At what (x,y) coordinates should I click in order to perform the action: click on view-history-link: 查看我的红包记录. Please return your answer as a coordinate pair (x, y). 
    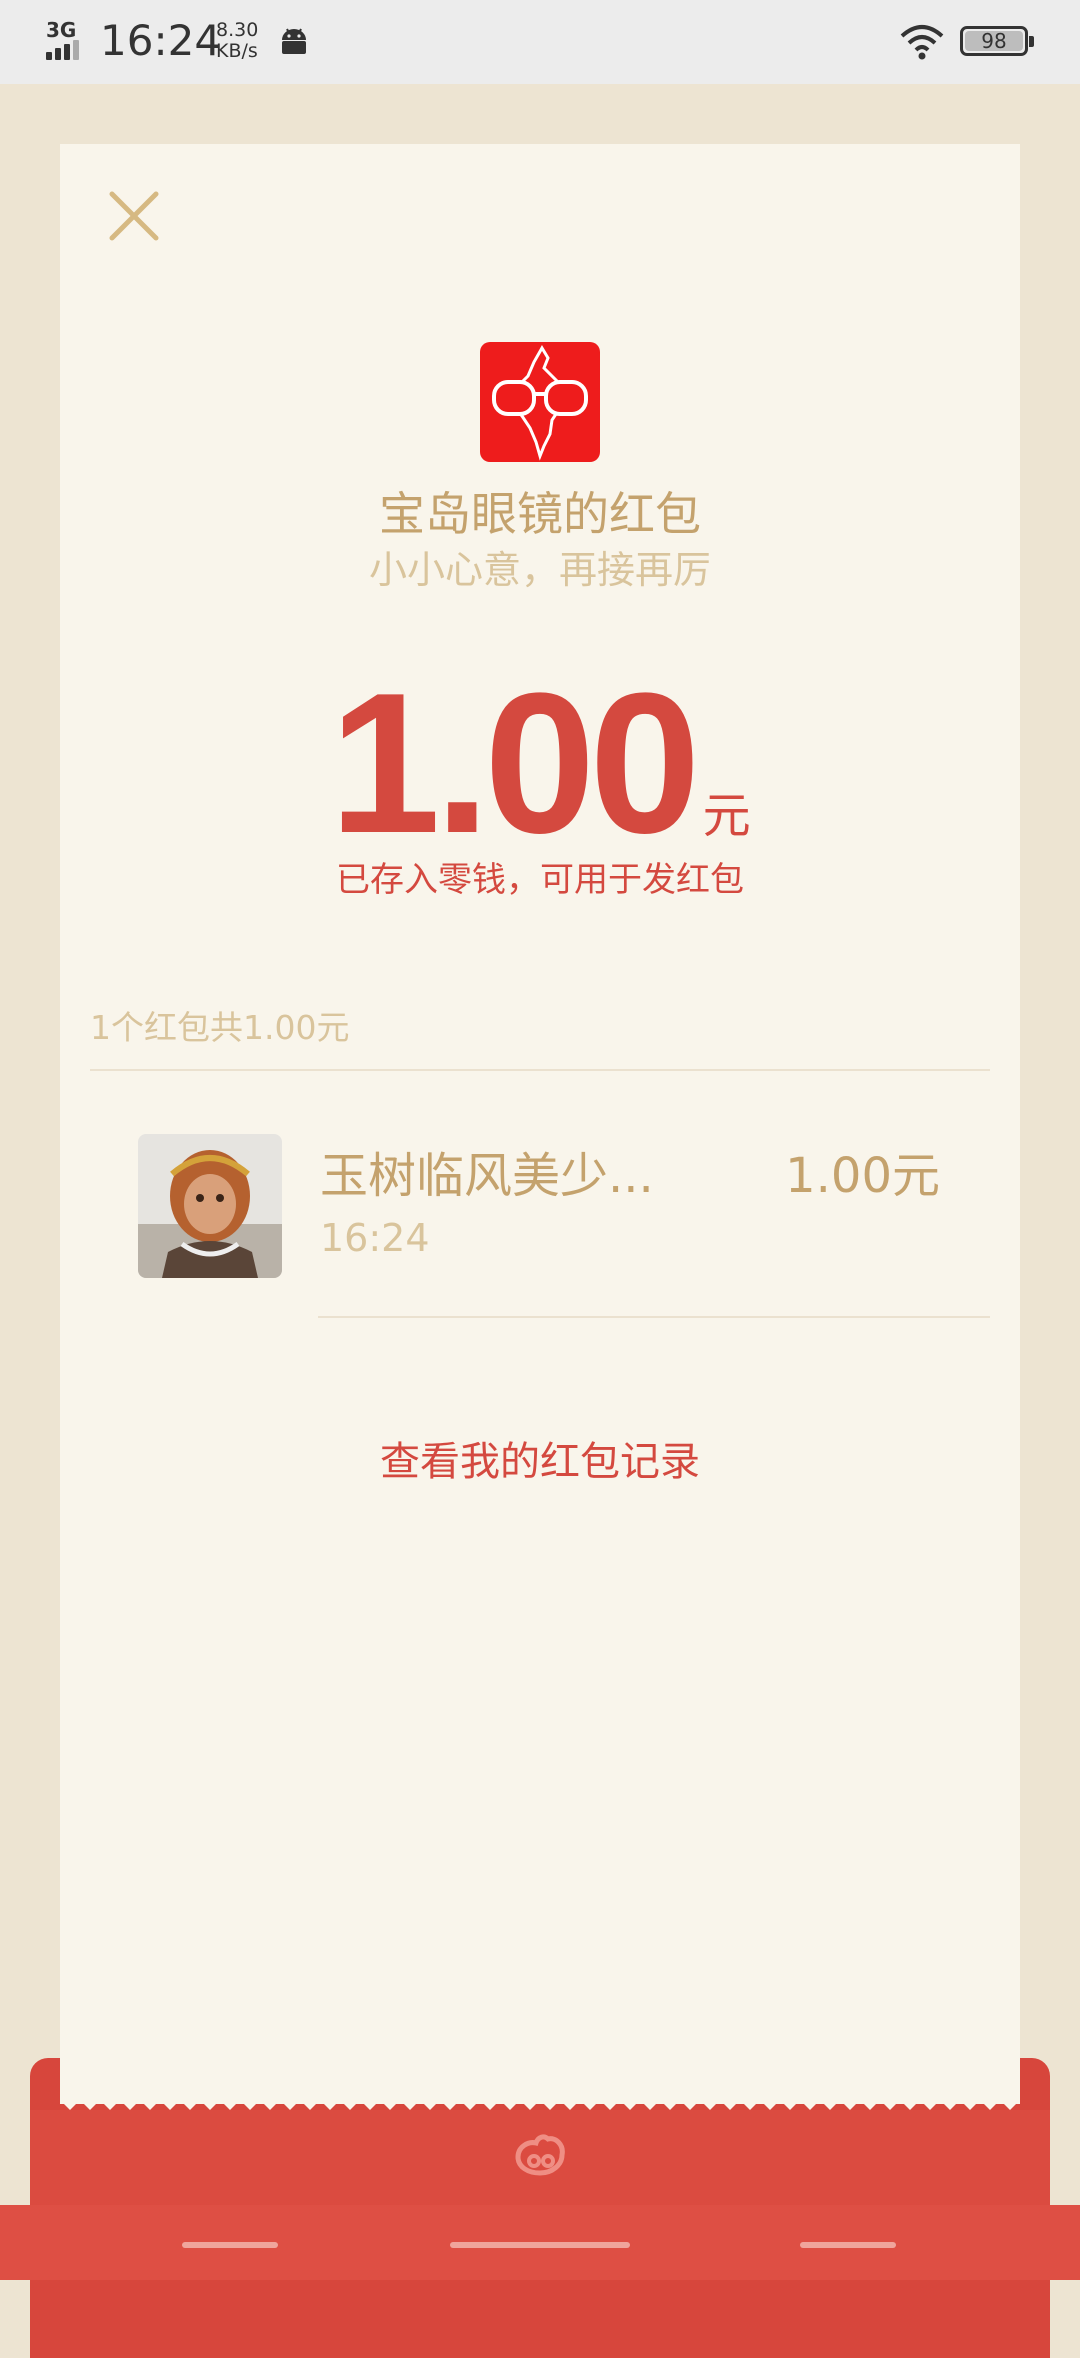
    Looking at the image, I should click on (540, 1462).